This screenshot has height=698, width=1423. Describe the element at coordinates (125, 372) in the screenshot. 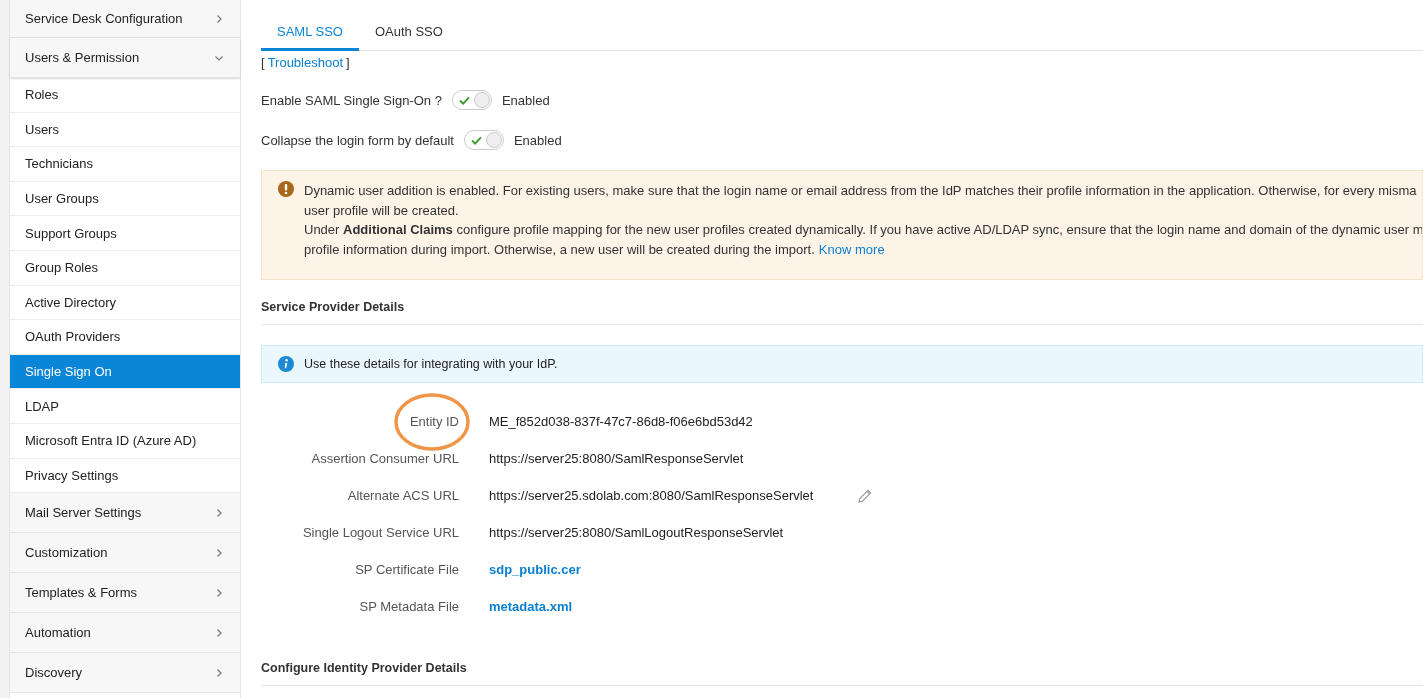

I see `sidebar-item: Single Sign On` at that location.